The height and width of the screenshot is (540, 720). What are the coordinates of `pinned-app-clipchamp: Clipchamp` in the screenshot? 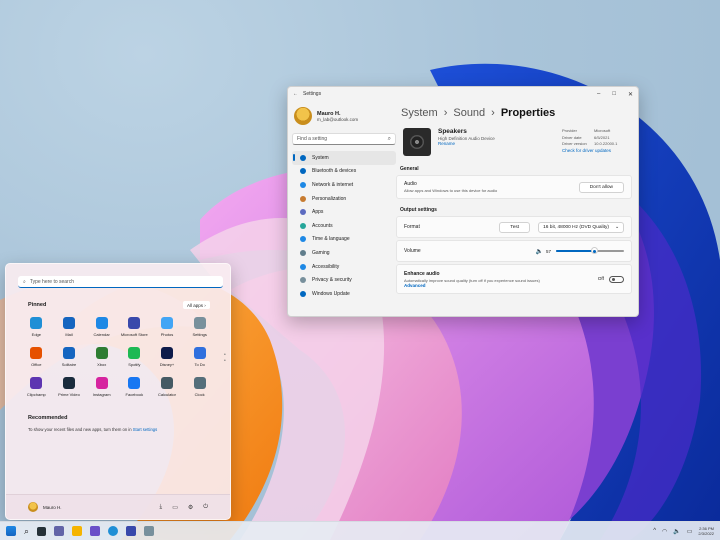 It's located at (36, 387).